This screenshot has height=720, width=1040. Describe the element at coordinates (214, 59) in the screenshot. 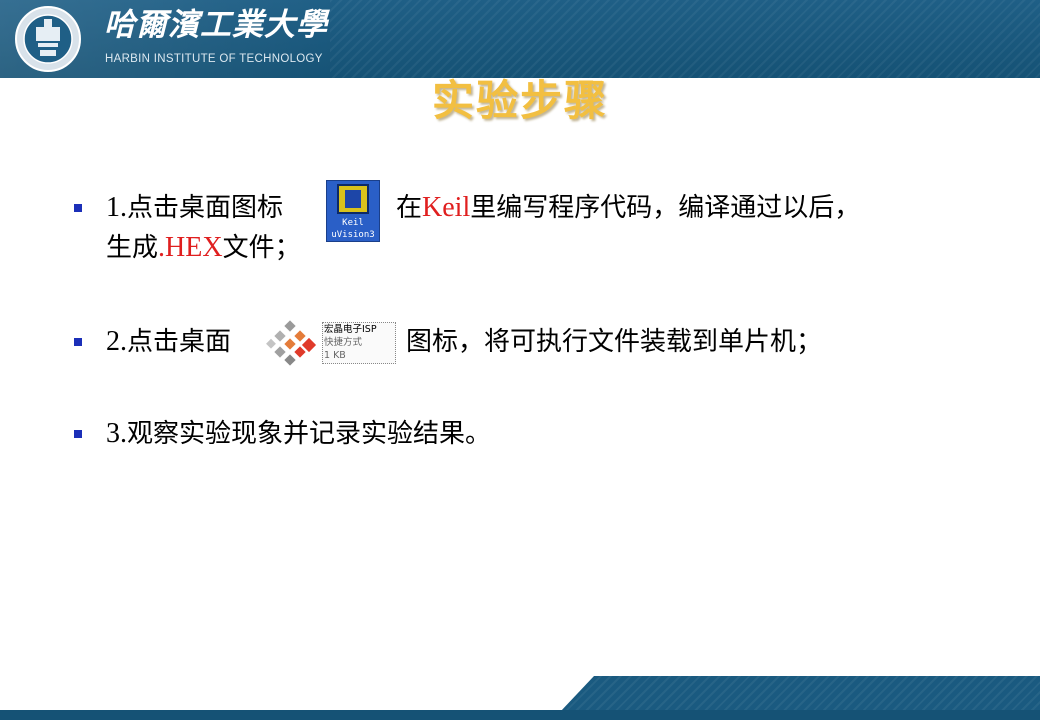

I see `school-name-en: HARBIN INSTITUTE OF TECHNOLOGY` at that location.